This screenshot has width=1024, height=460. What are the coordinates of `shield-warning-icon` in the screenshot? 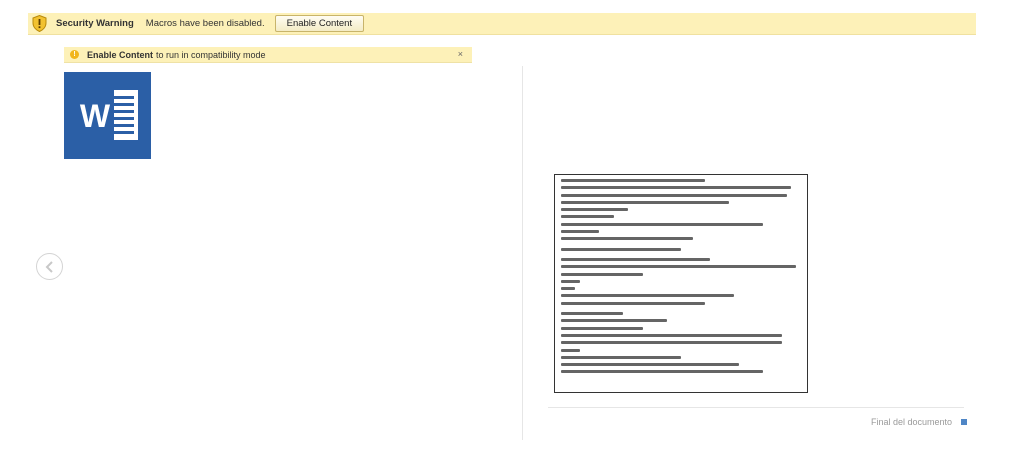 It's located at (39, 23).